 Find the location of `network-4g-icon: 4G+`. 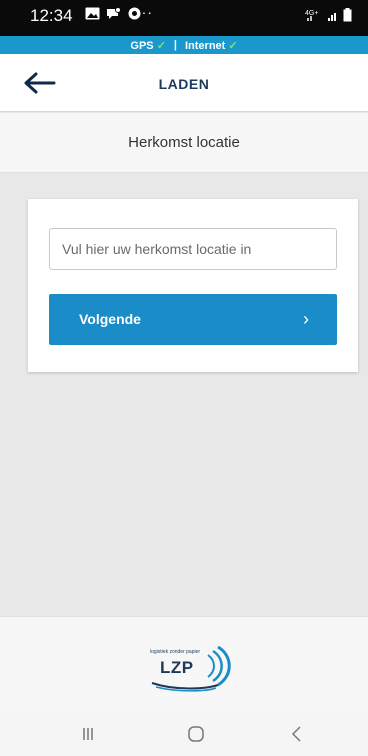

network-4g-icon: 4G+ is located at coordinates (311, 15).